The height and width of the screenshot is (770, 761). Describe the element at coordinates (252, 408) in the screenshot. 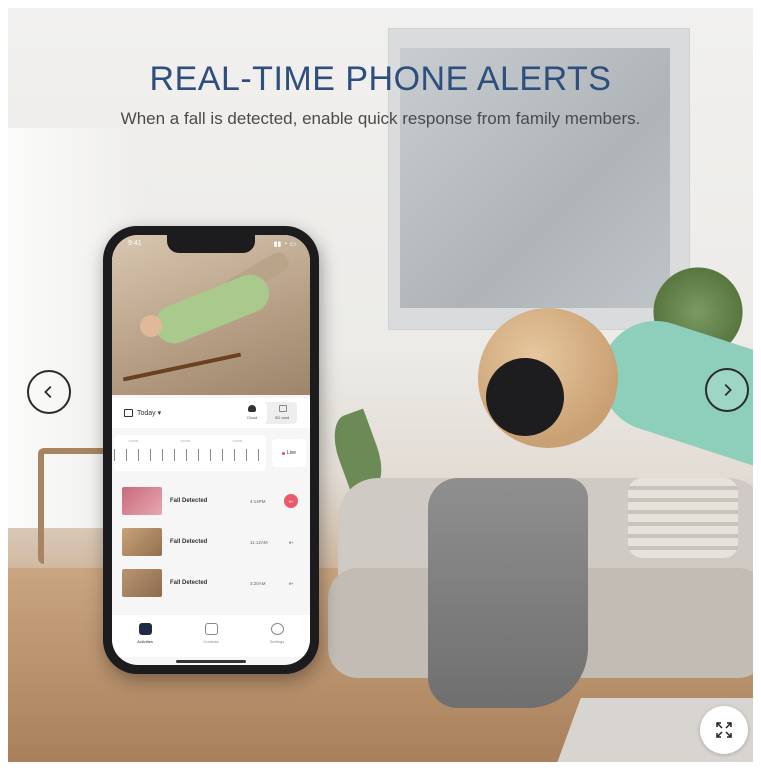

I see `cloud-icon` at that location.